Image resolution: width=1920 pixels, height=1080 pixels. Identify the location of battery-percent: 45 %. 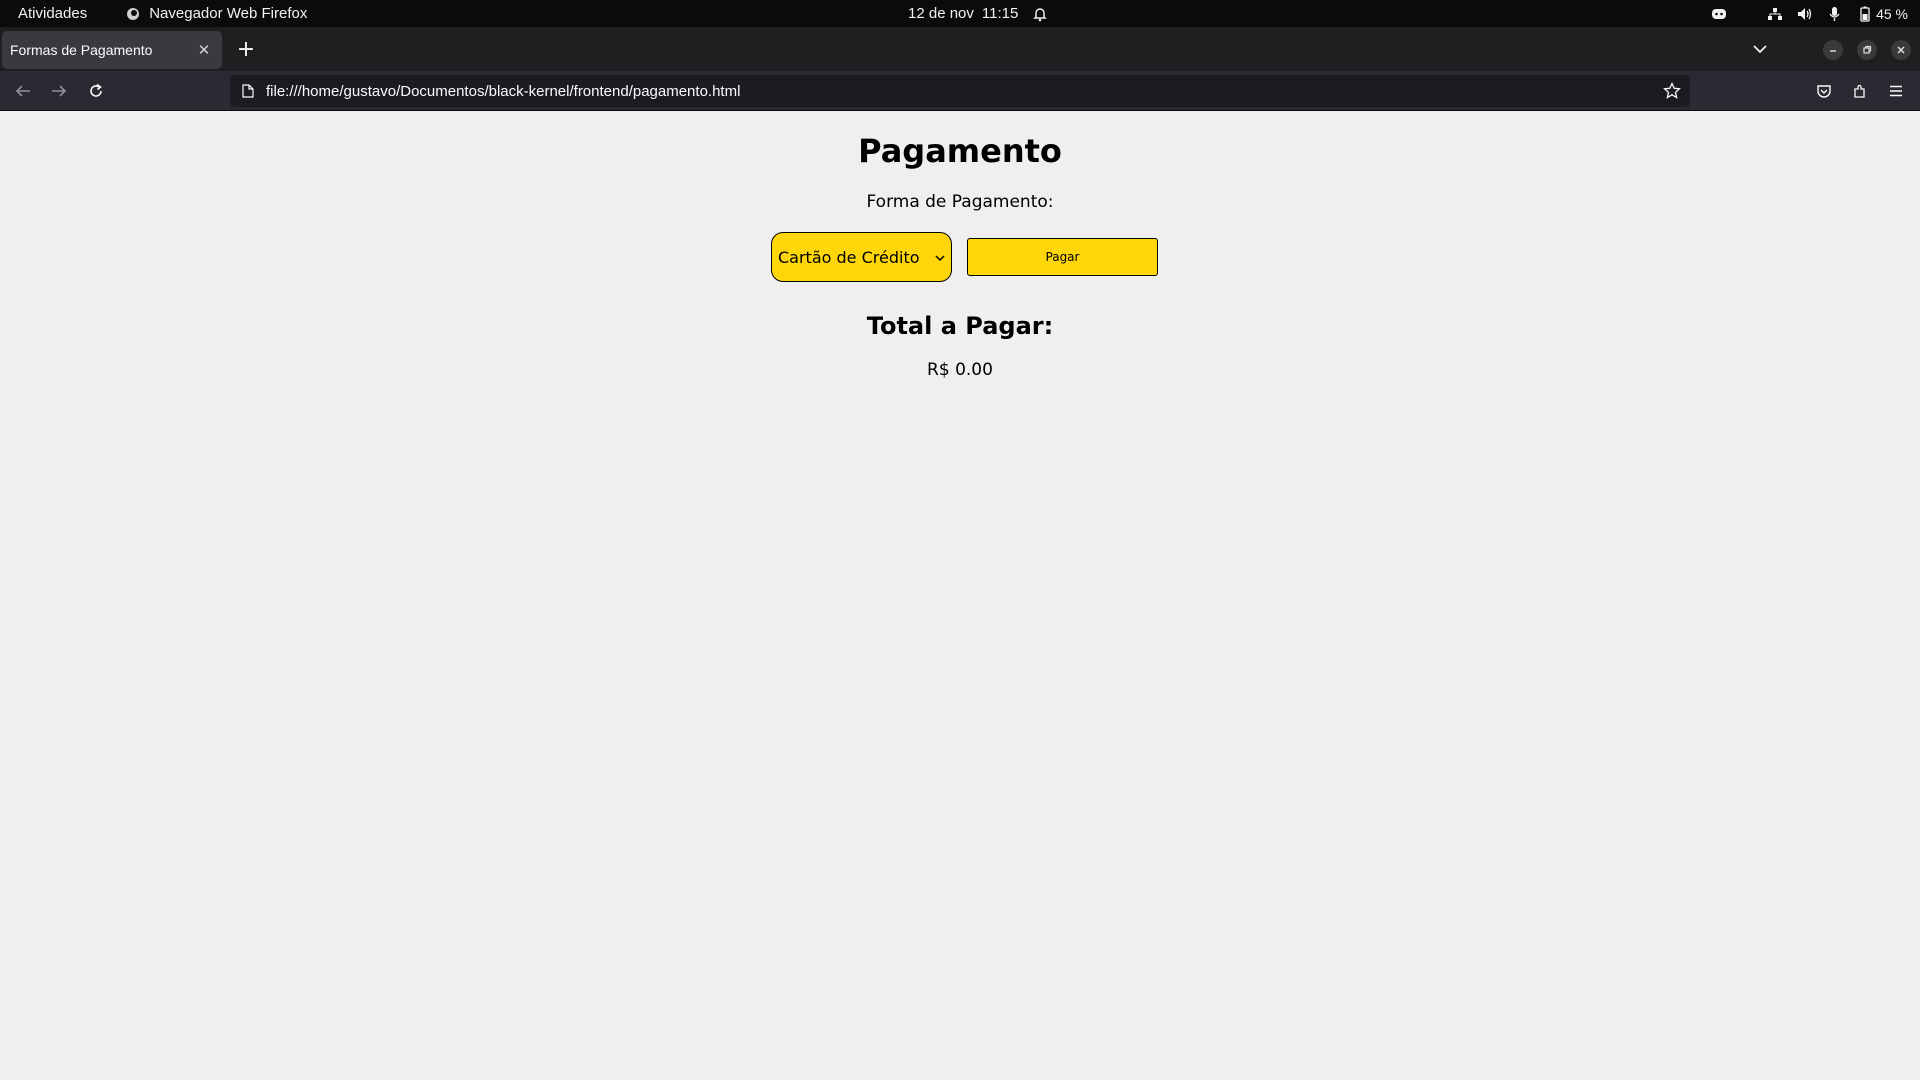
(1892, 13).